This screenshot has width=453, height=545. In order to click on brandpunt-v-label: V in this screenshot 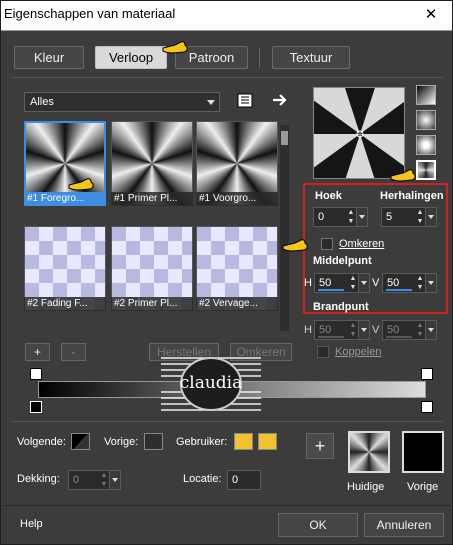, I will do `click(376, 330)`.